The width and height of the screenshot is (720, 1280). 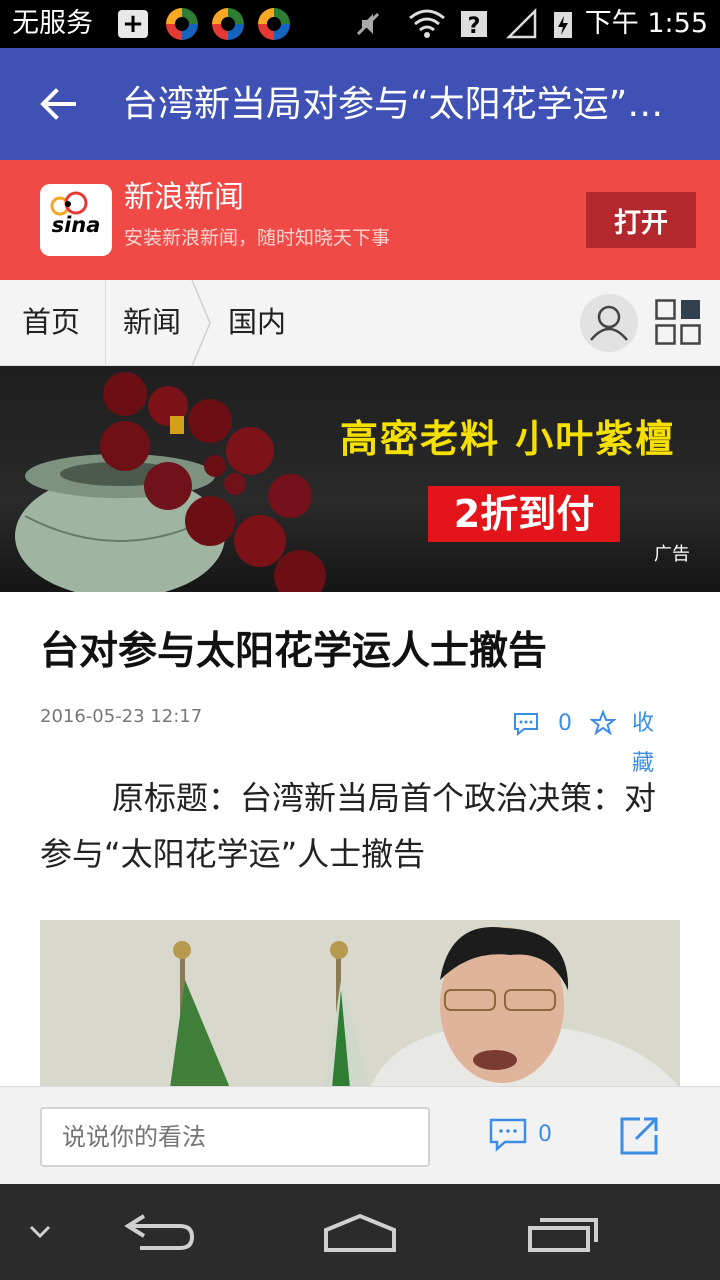 What do you see at coordinates (121, 716) in the screenshot?
I see `article-date: 2016-05-23 12:17` at bounding box center [121, 716].